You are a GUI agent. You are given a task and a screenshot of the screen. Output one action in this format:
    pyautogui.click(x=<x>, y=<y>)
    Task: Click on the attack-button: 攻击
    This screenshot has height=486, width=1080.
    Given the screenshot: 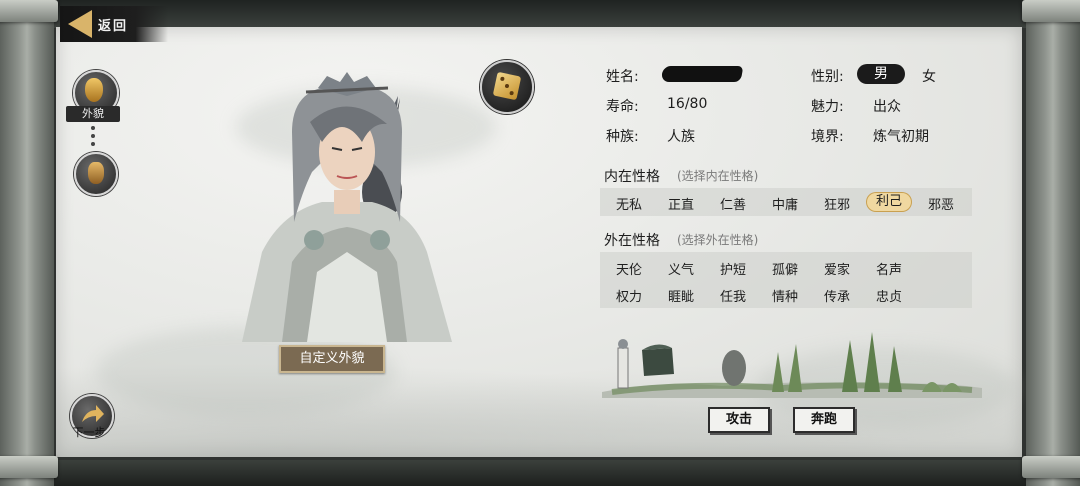 What is the action you would take?
    pyautogui.click(x=739, y=420)
    